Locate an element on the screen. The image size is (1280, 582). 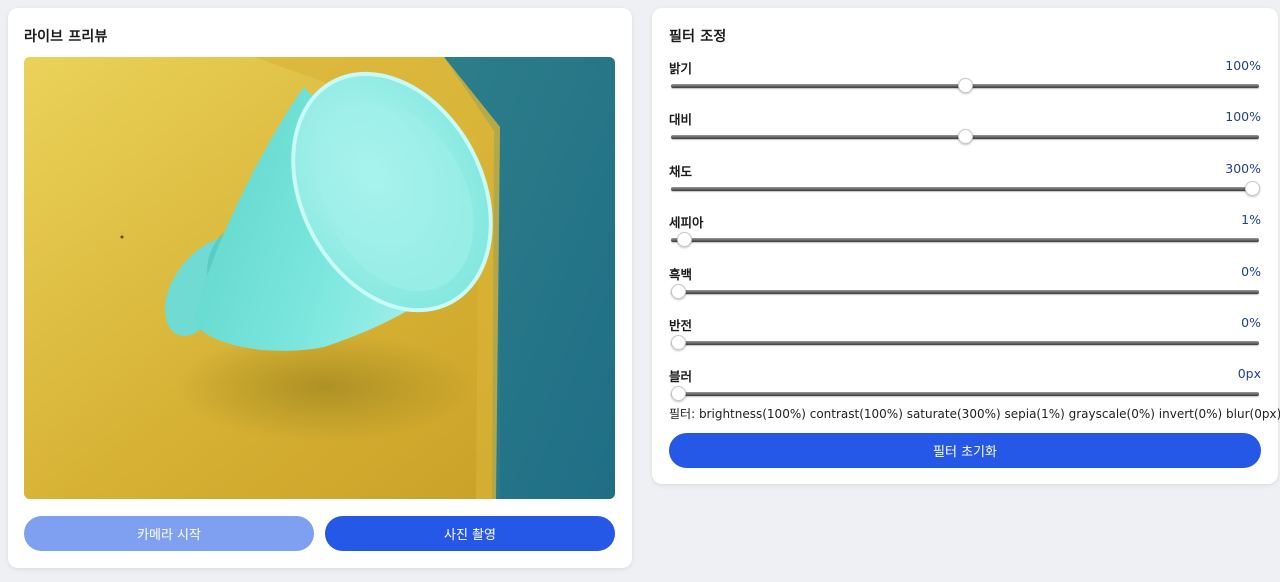
brightness-slider-thumb is located at coordinates (965, 85).